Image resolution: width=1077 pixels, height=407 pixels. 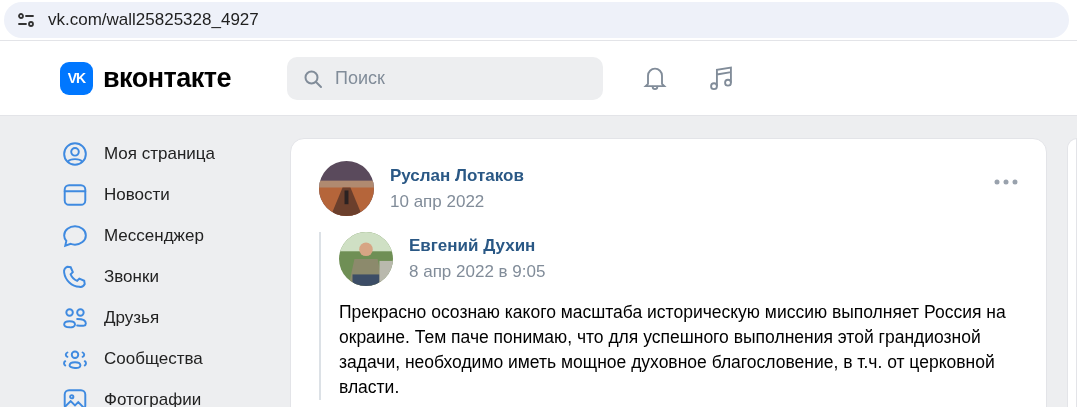 I want to click on more-icon, so click(x=1006, y=182).